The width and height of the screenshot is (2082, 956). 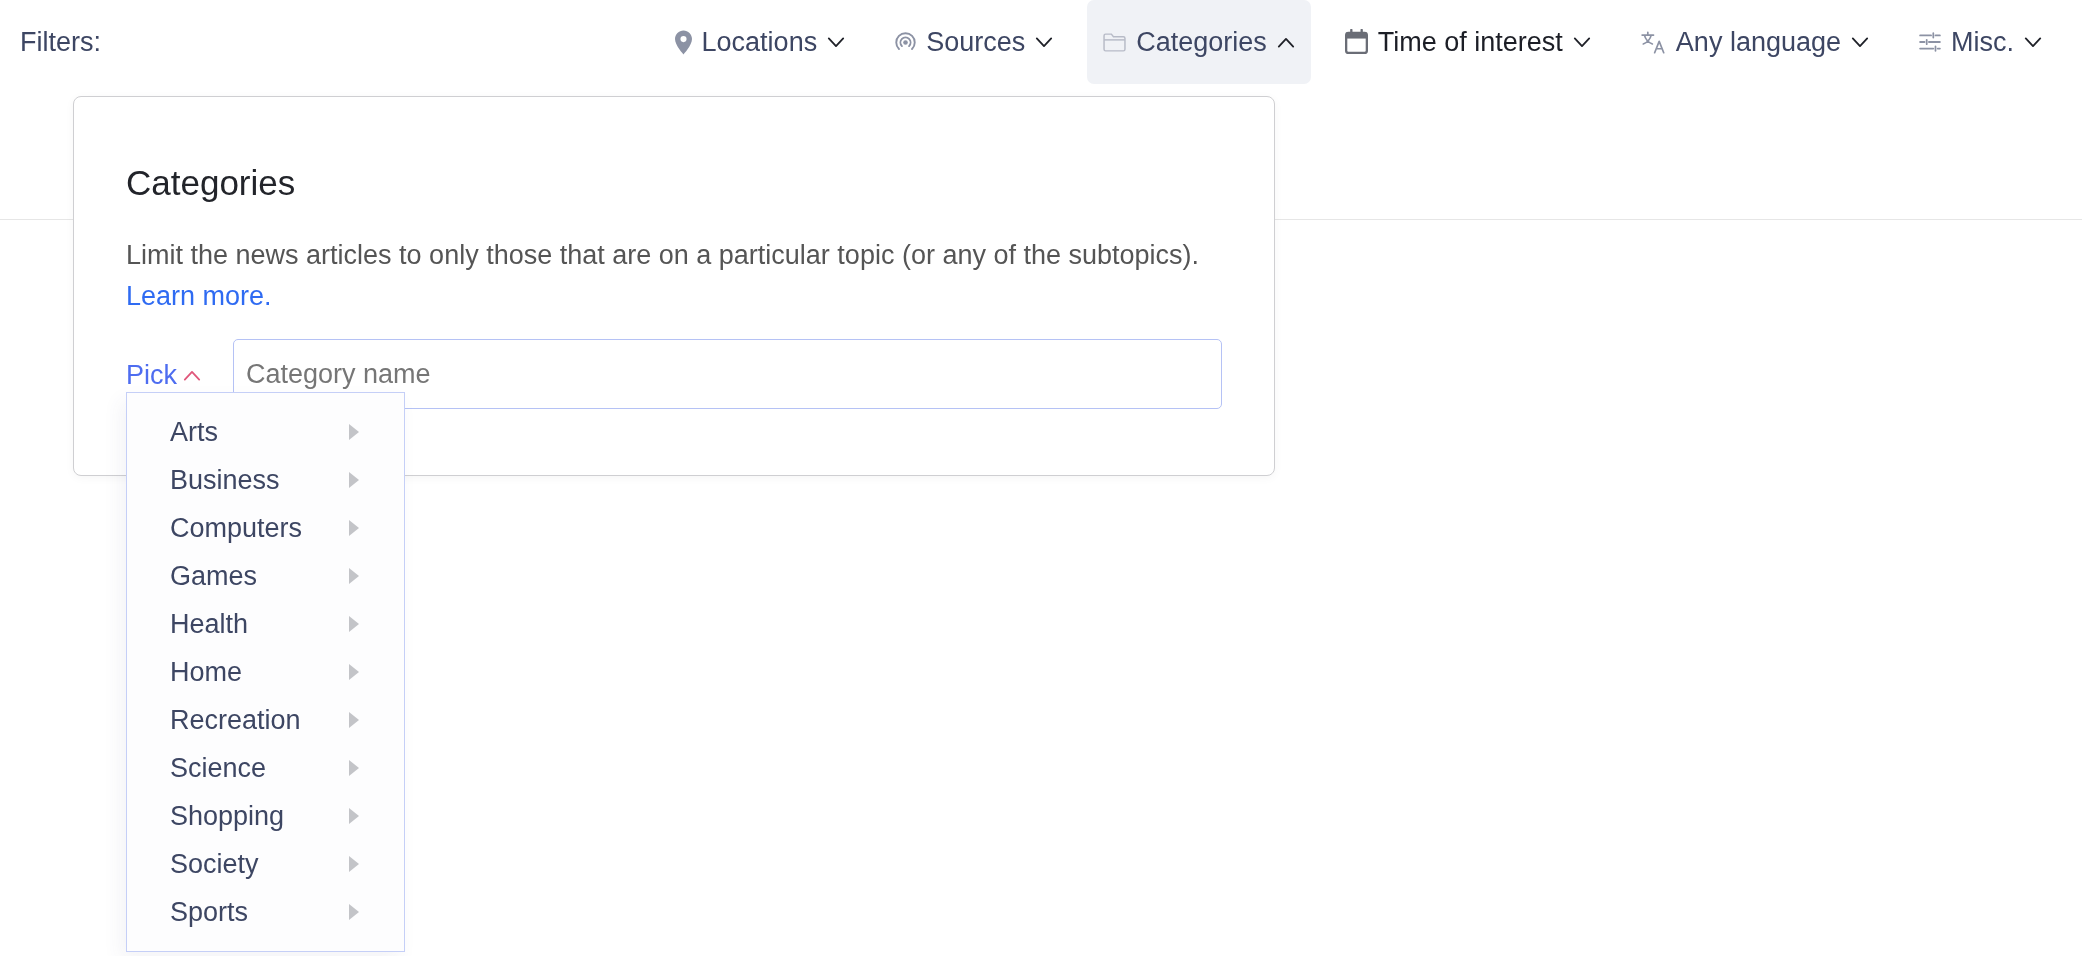 I want to click on filter-dropdown-button: Sources, so click(x=974, y=42).